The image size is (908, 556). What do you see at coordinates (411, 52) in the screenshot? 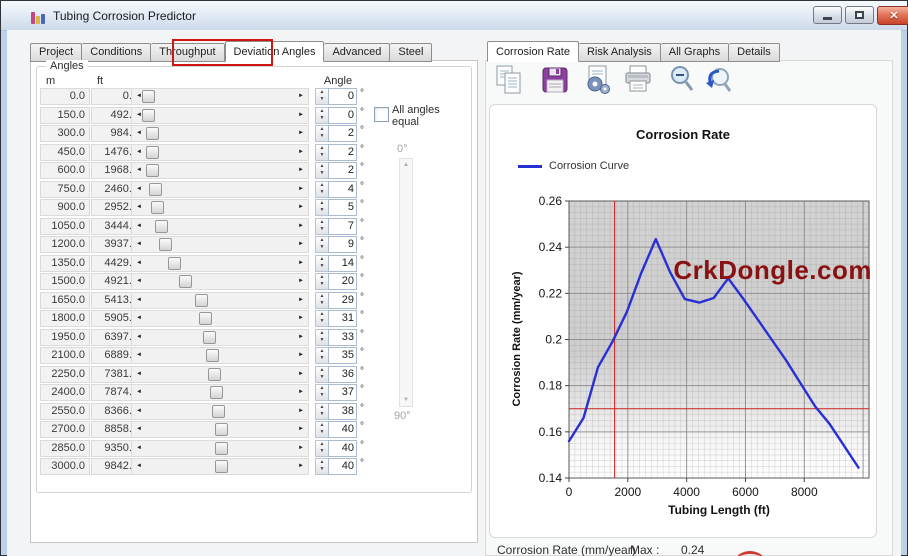
I see `tab-steel: Steel` at bounding box center [411, 52].